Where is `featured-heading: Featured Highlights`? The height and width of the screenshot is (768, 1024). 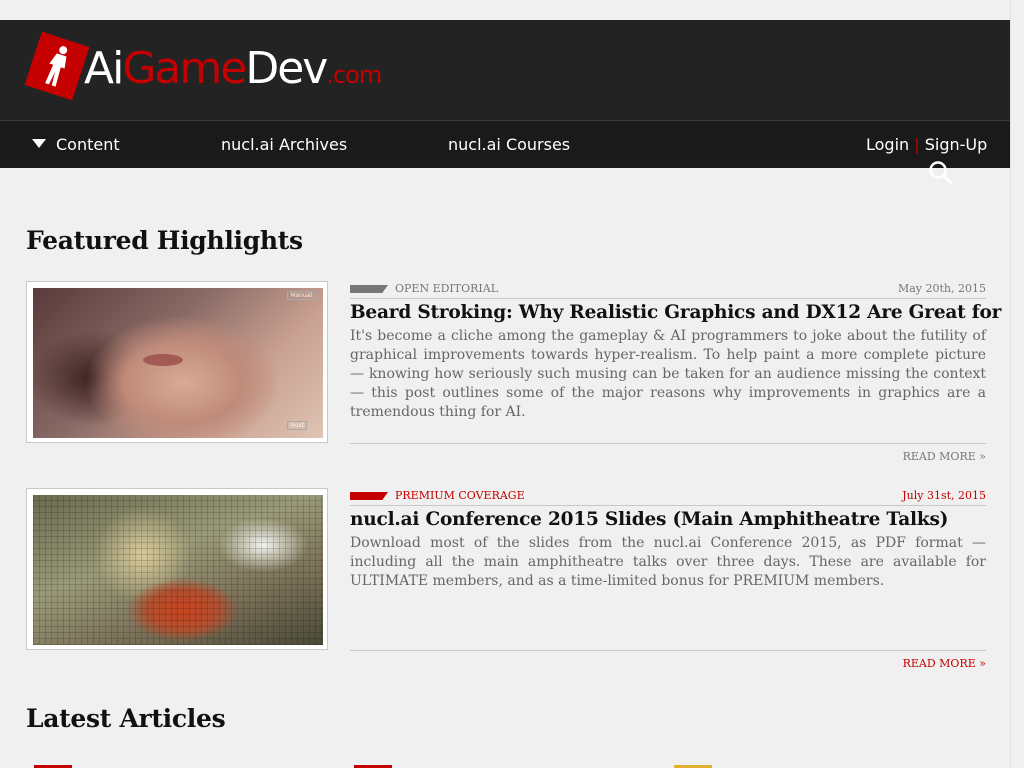
featured-heading: Featured Highlights is located at coordinates (164, 240).